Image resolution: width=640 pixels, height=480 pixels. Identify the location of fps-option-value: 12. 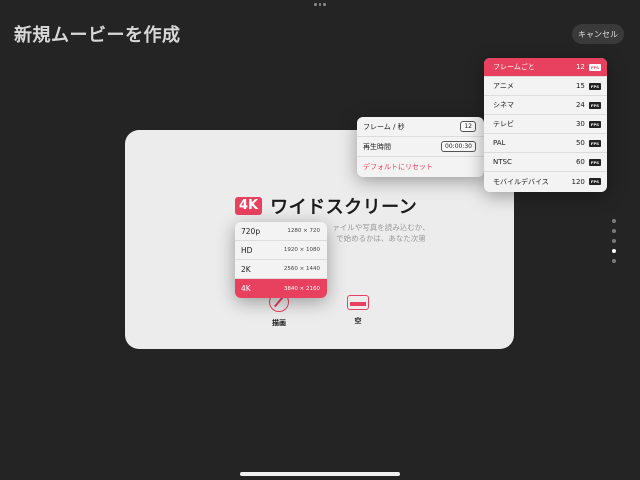
(580, 67).